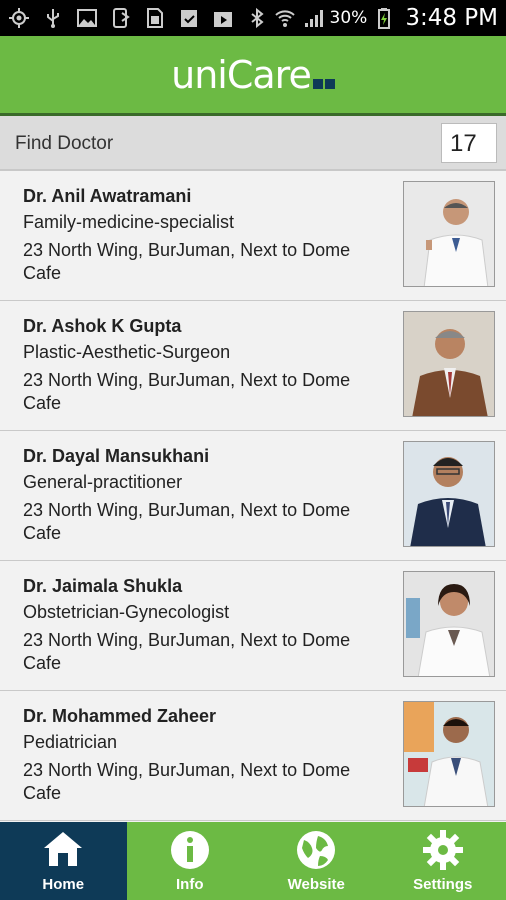 The width and height of the screenshot is (506, 900). I want to click on info-icon, so click(189, 850).